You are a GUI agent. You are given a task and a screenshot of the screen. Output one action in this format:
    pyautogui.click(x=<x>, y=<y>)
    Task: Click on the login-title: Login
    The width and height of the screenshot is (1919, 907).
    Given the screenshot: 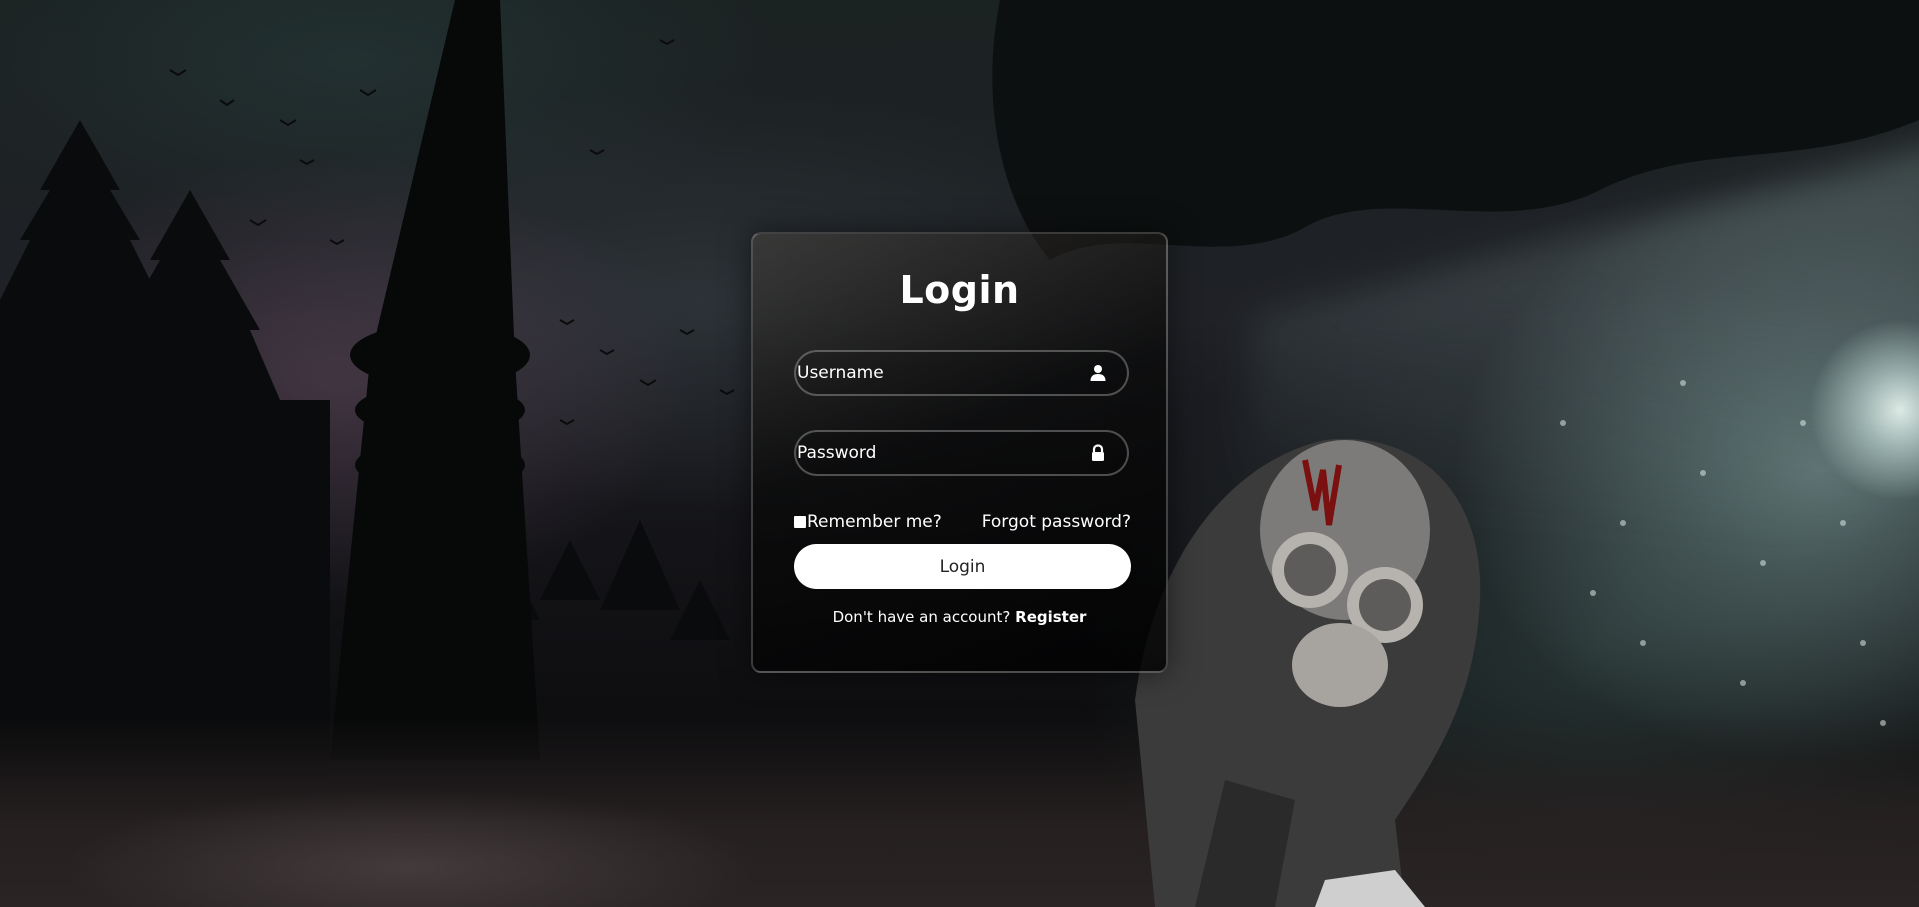 What is the action you would take?
    pyautogui.click(x=959, y=290)
    